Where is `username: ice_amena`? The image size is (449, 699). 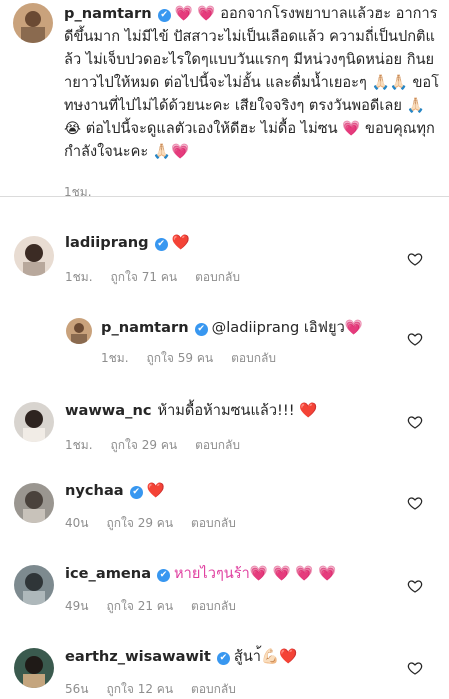 username: ice_amena is located at coordinates (108, 573).